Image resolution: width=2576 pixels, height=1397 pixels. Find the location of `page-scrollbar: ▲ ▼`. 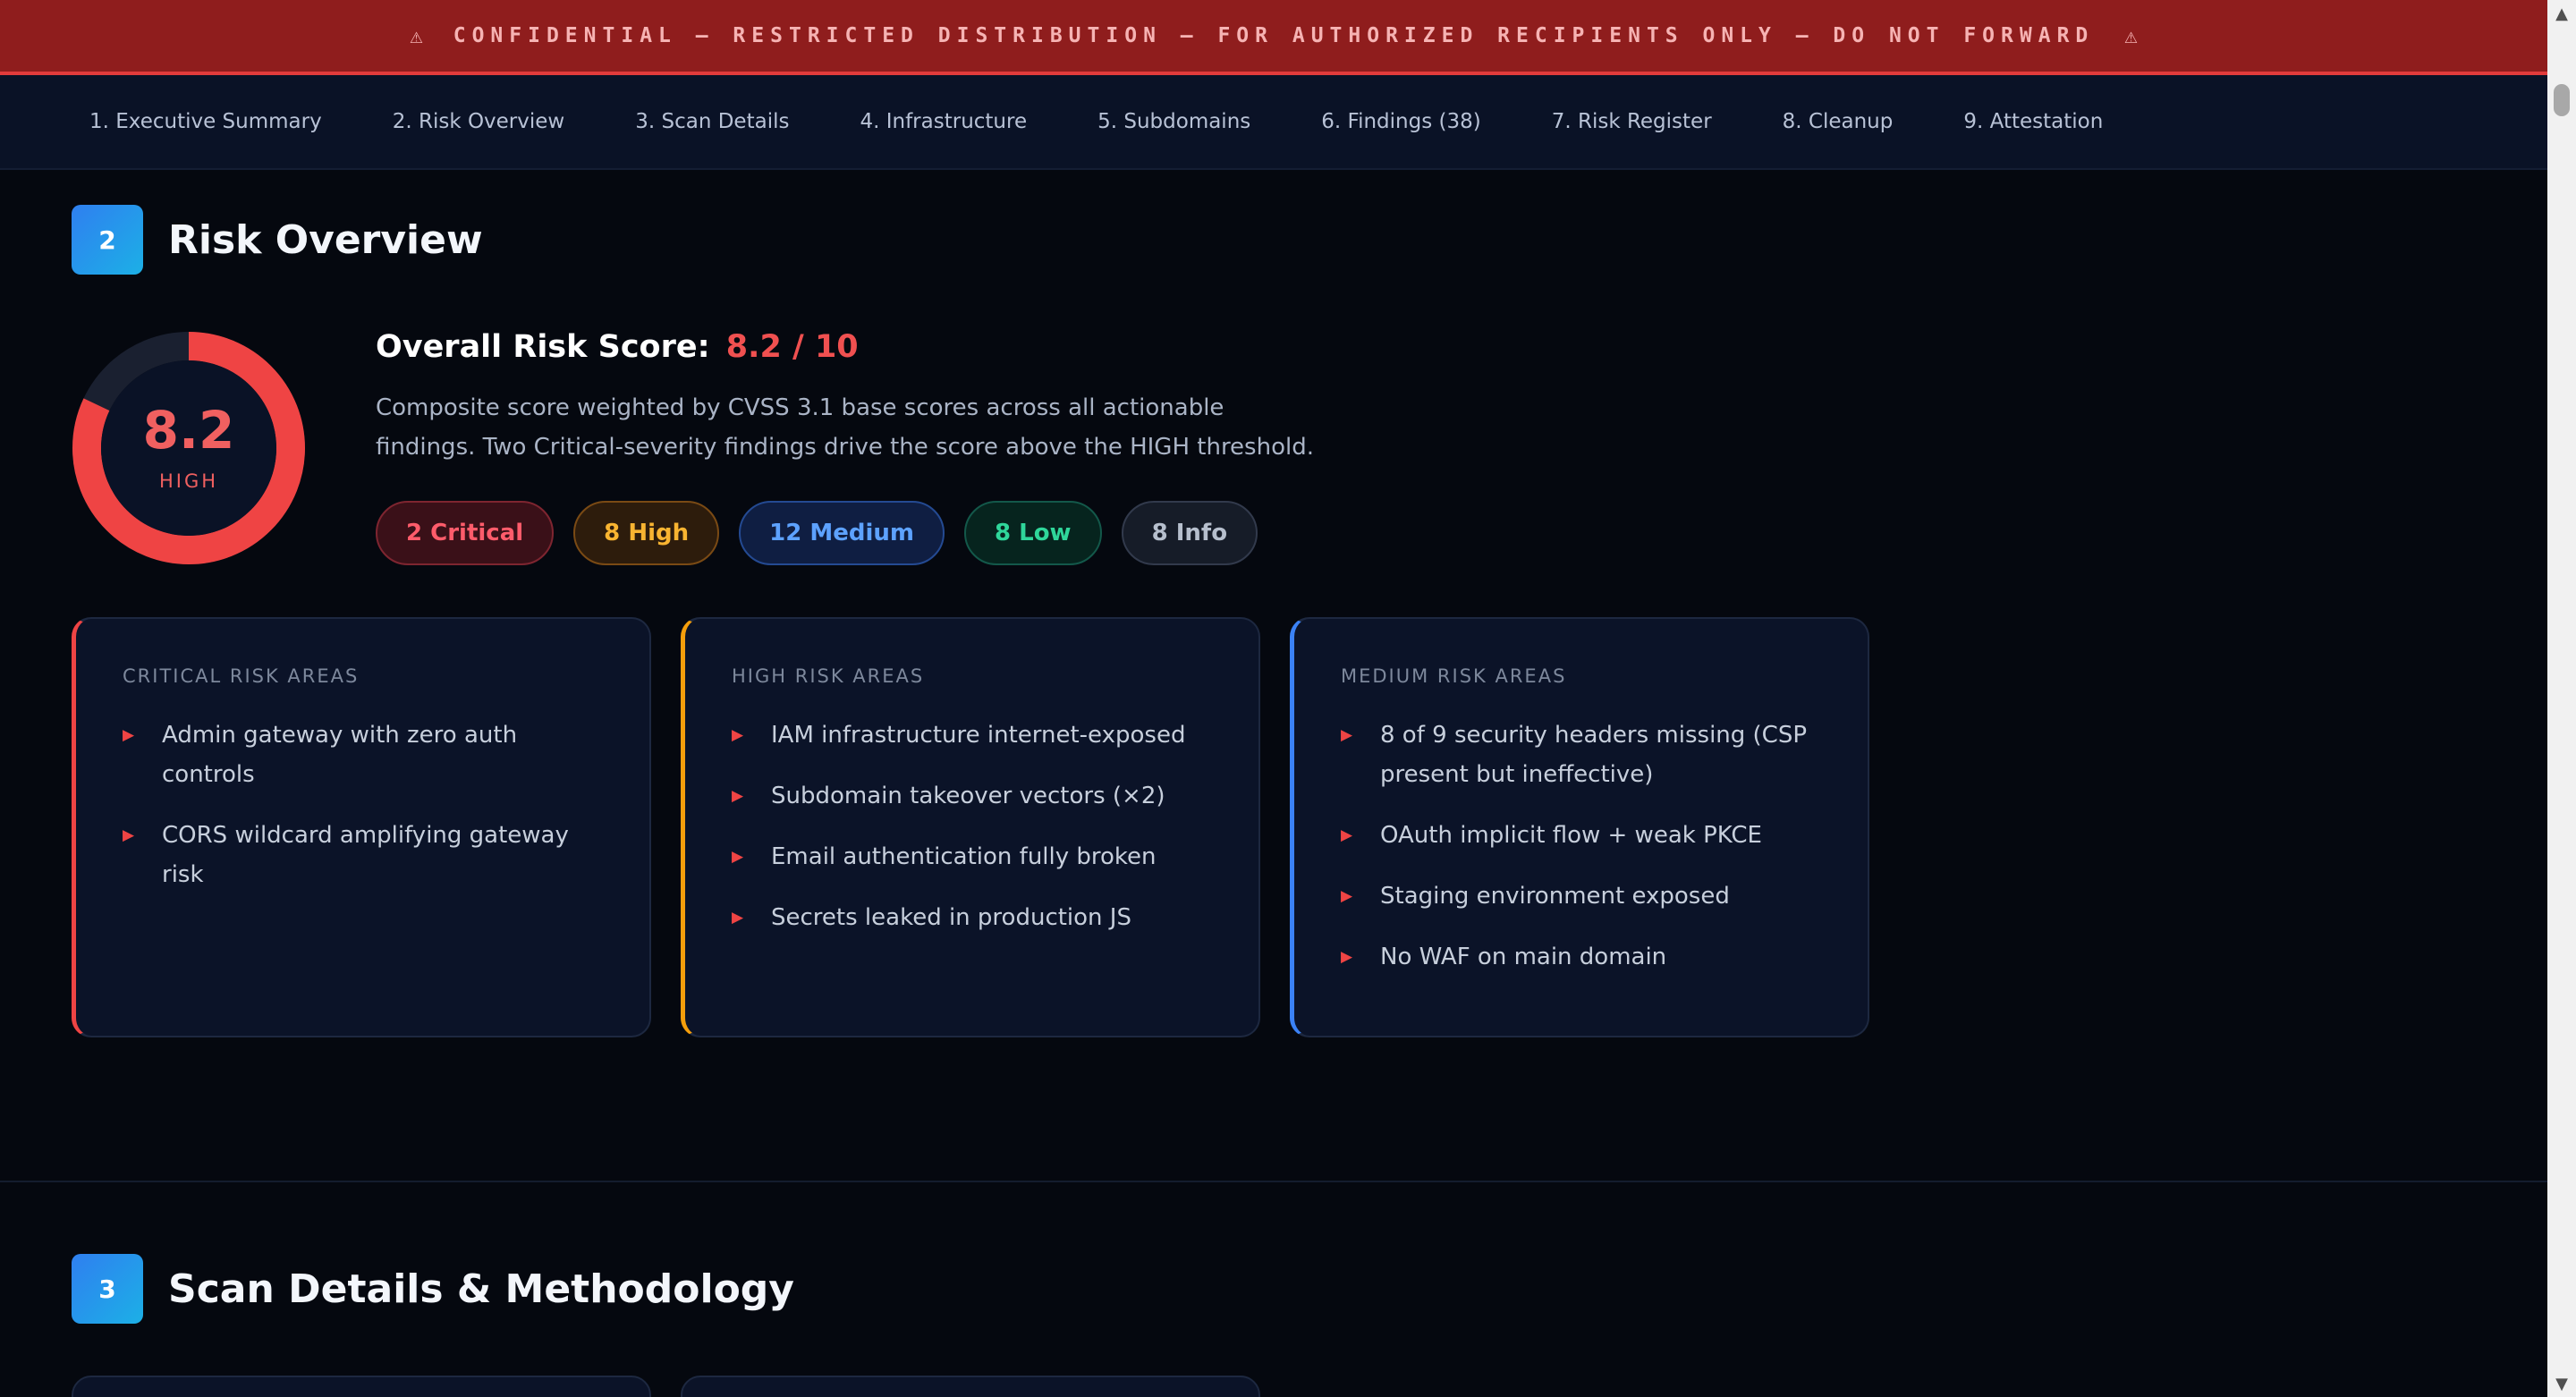

page-scrollbar: ▲ ▼ is located at coordinates (2561, 698).